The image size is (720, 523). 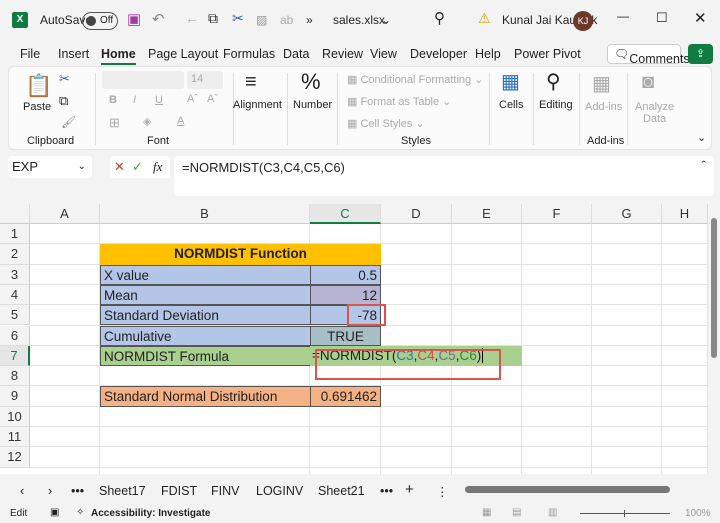 I want to click on accessibility-icon: ✧, so click(x=80, y=512).